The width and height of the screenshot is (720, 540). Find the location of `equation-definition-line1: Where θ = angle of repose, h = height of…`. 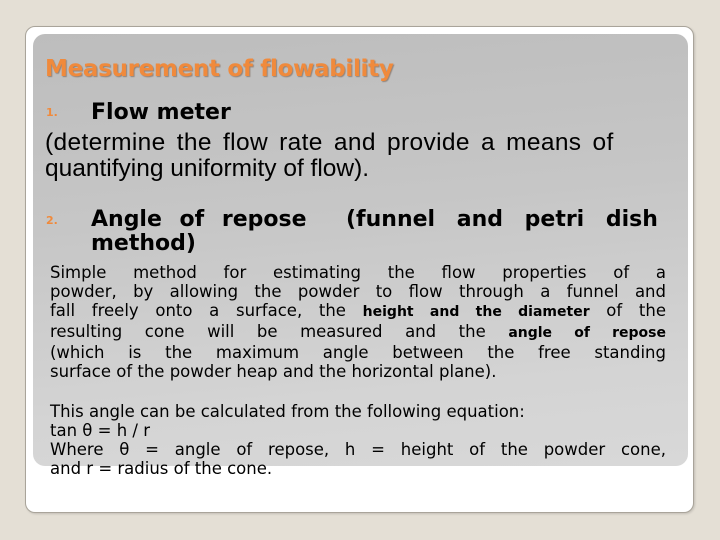

equation-definition-line1: Where θ = angle of repose, h = height of… is located at coordinates (358, 449).